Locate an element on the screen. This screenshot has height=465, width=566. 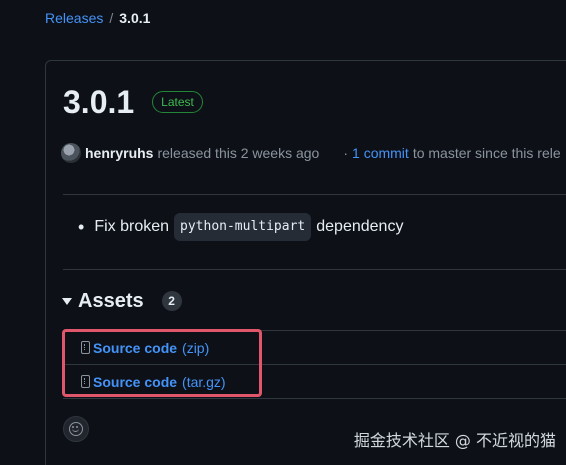
breadcrumb-current: 3.0.1 is located at coordinates (135, 18).